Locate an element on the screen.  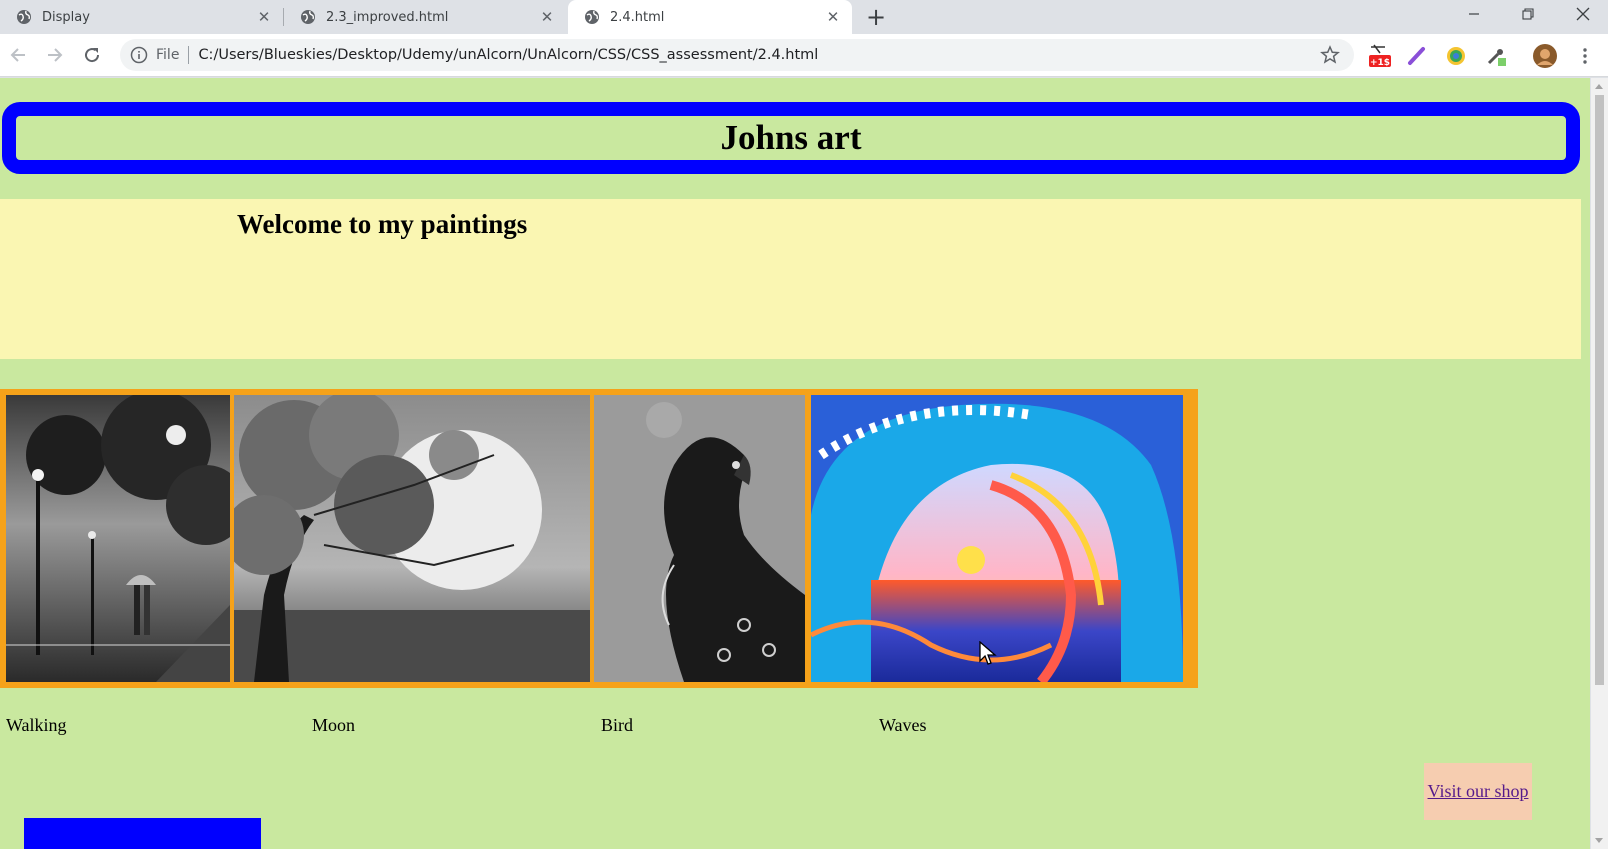
restore-icon is located at coordinates (1528, 14).